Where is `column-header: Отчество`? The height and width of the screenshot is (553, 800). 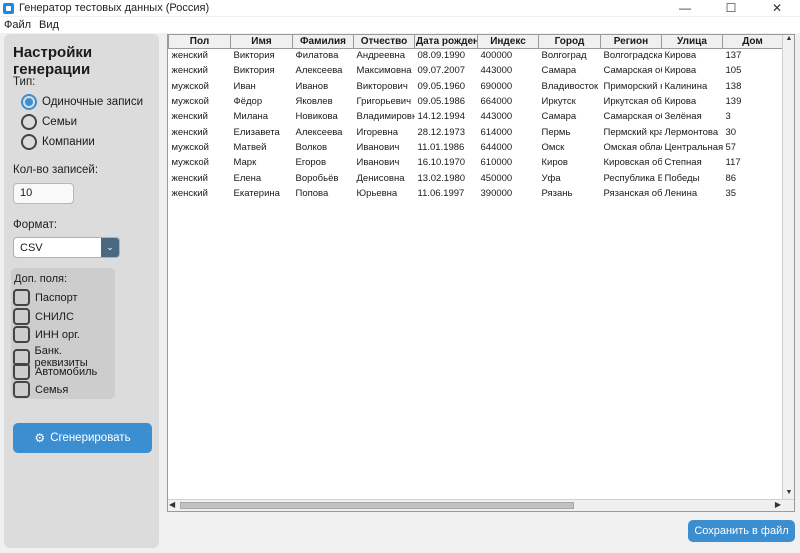 column-header: Отчество is located at coordinates (384, 42).